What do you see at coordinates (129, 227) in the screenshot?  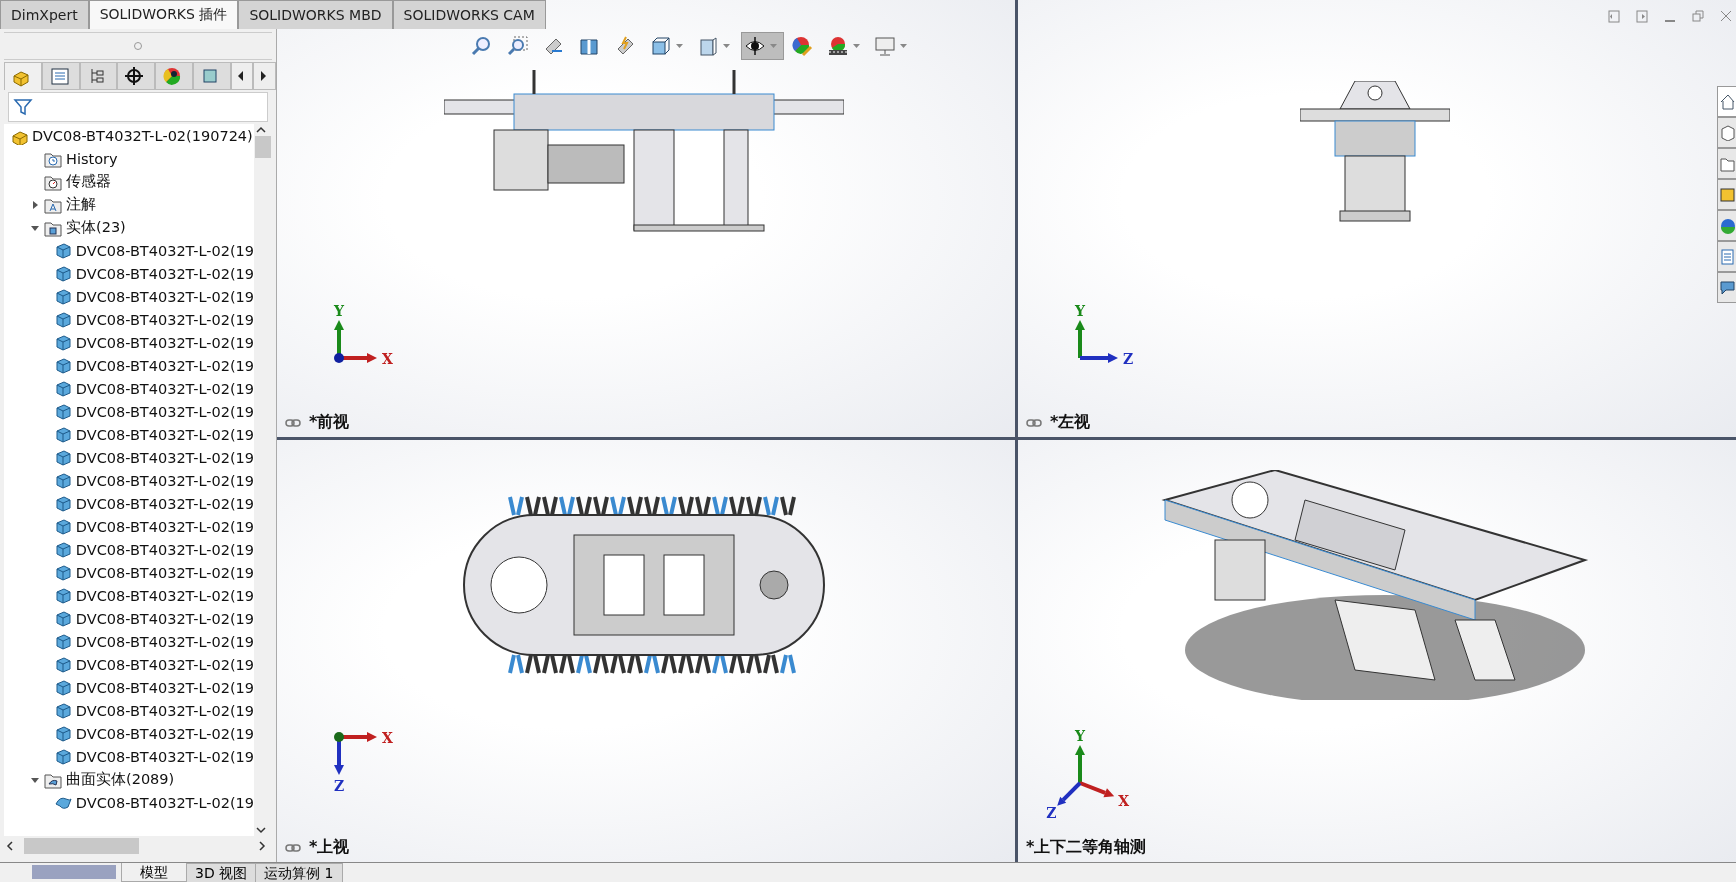 I see `tree-item: 实体(23)` at bounding box center [129, 227].